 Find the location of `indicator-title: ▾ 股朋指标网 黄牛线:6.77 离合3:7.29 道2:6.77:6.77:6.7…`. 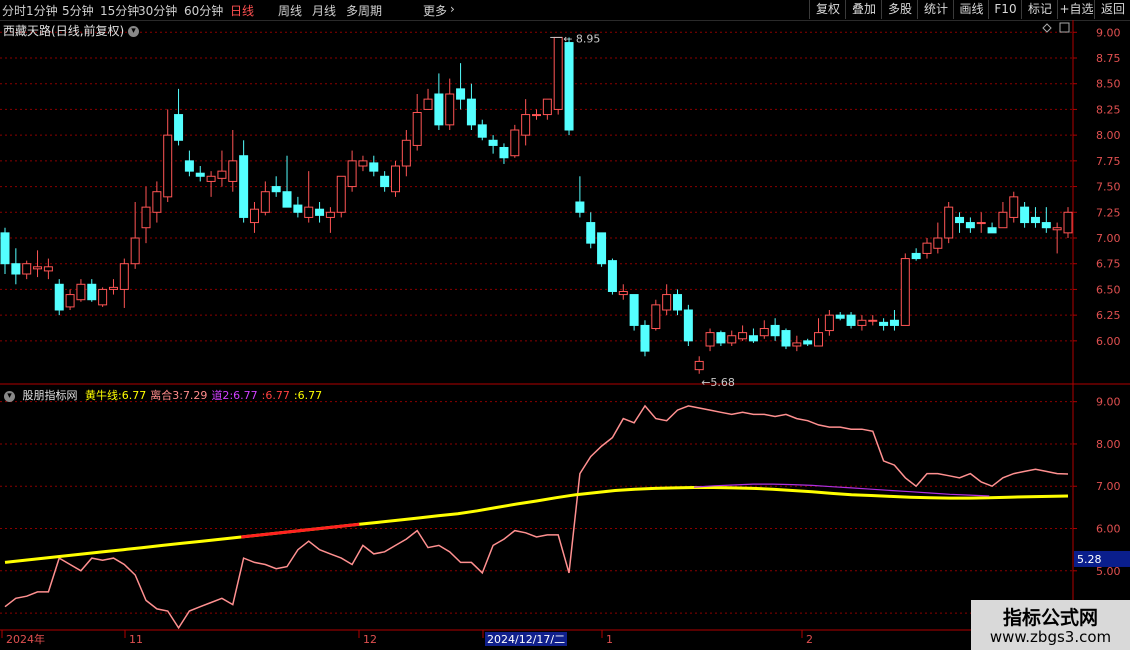

indicator-title: ▾ 股朋指标网 黄牛线:6.77 离合3:7.29 道2:6.77:6.77:6.7… is located at coordinates (167, 395).